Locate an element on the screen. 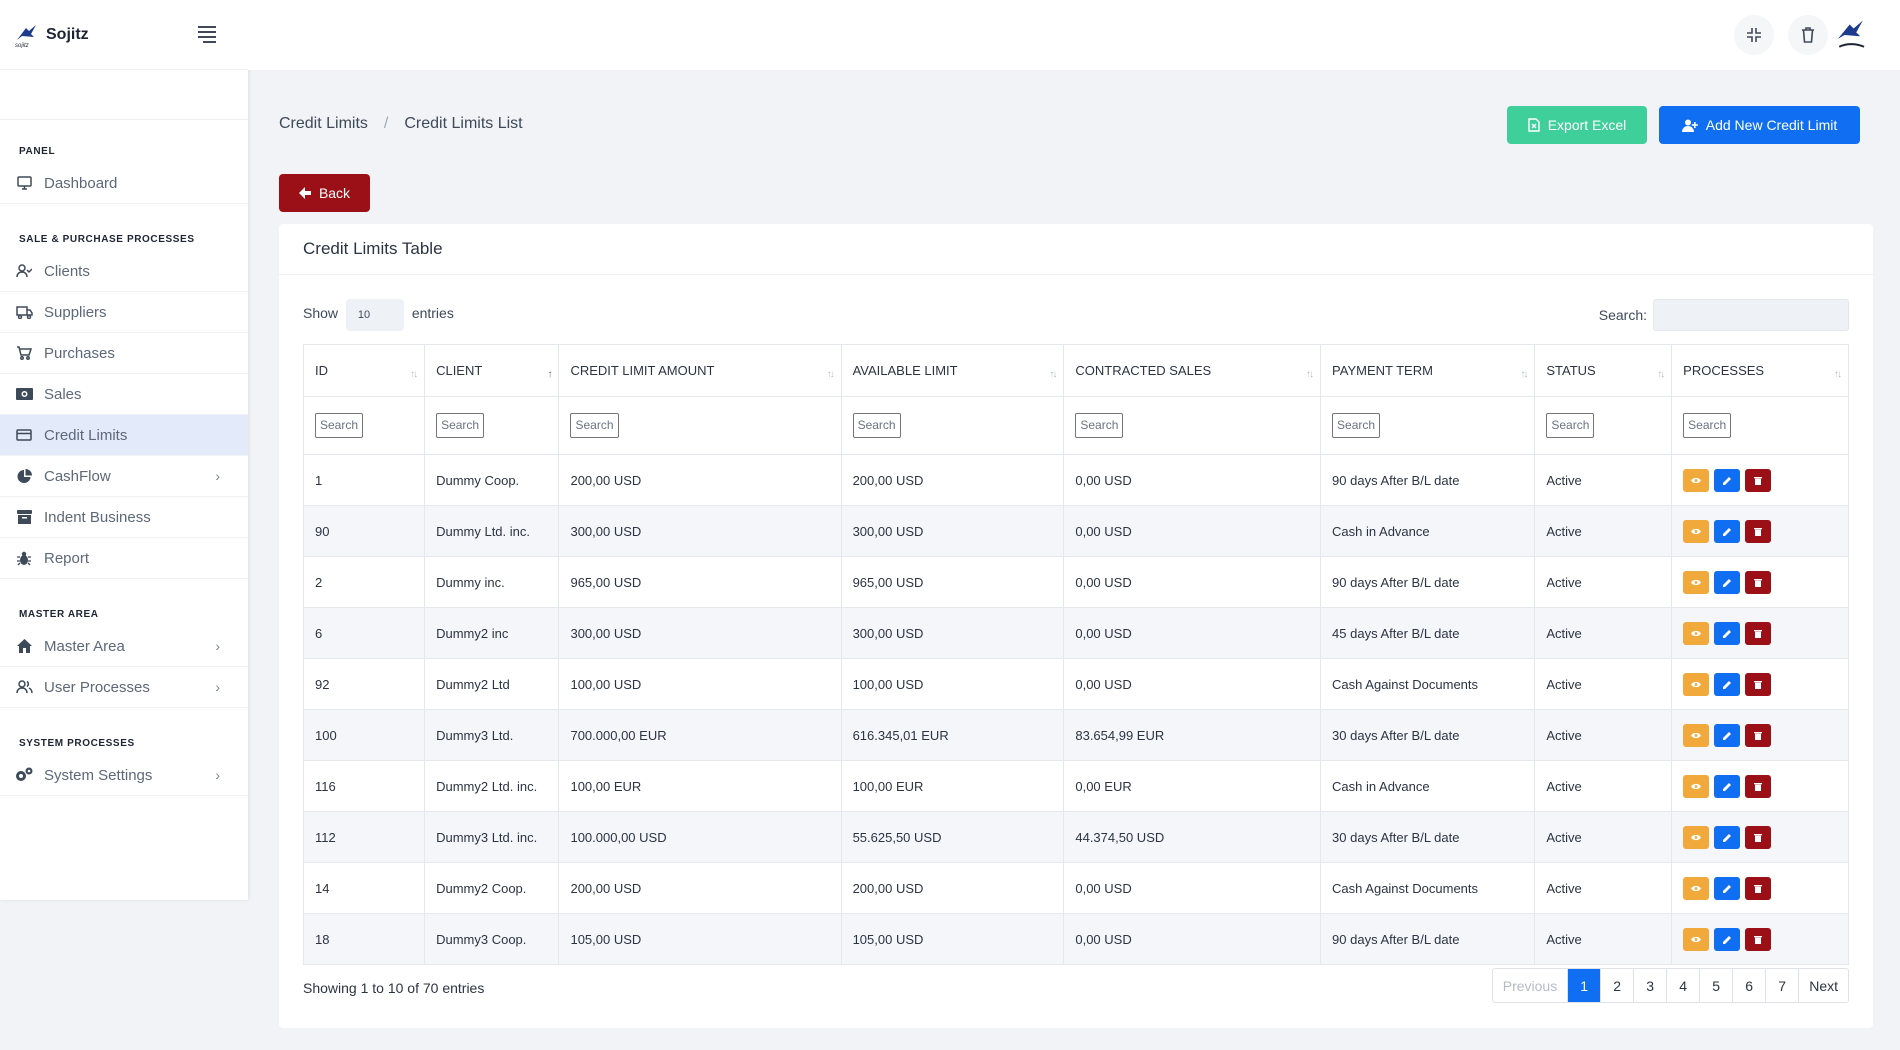 The width and height of the screenshot is (1900, 1050). sidebar-item-report: Report is located at coordinates (124, 558).